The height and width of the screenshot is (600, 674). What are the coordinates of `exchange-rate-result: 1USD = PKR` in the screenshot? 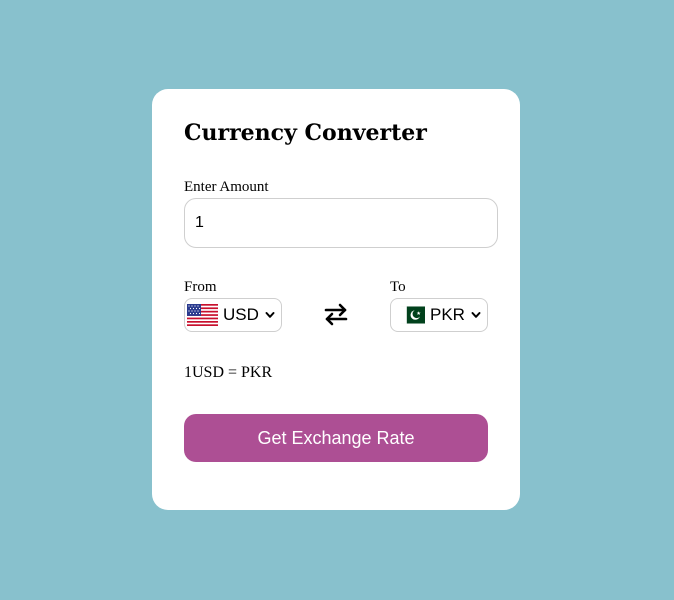 It's located at (228, 372).